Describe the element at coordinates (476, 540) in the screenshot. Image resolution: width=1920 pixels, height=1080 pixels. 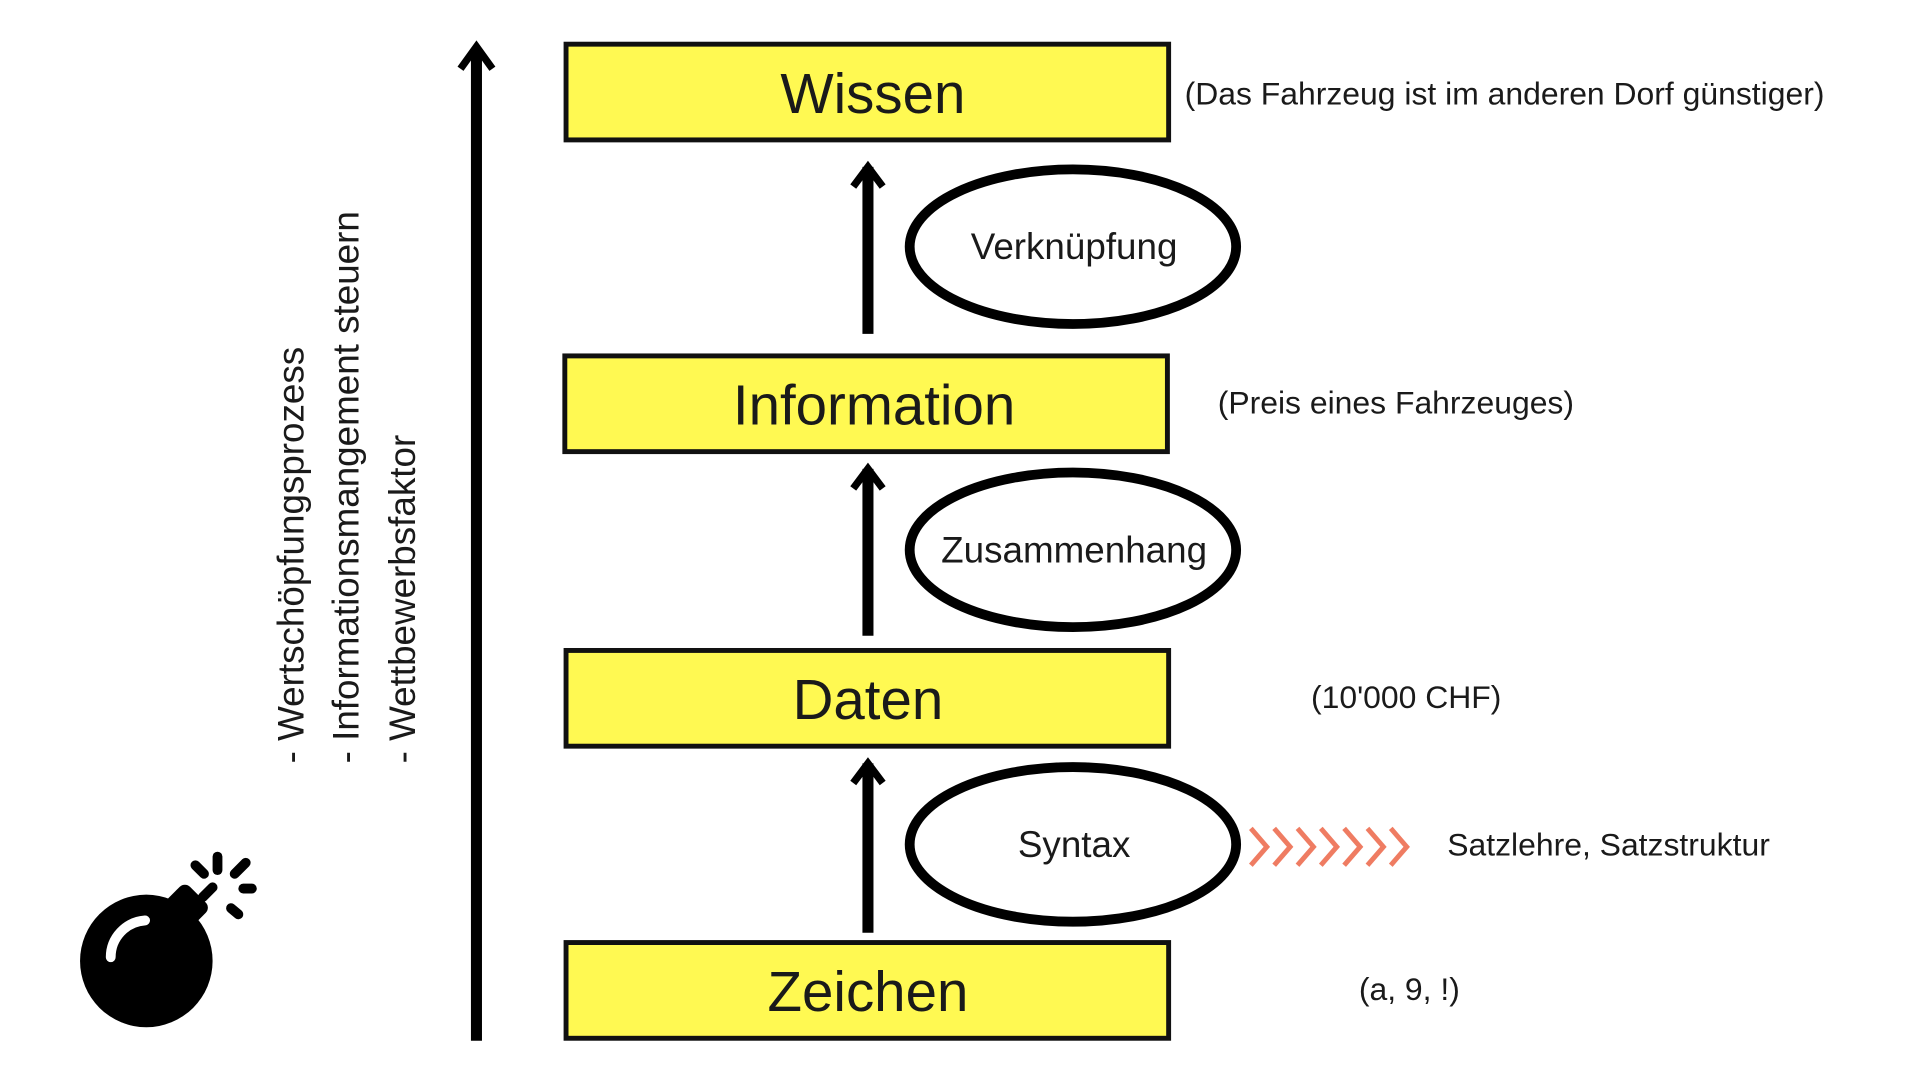
I see `value-arrow` at that location.